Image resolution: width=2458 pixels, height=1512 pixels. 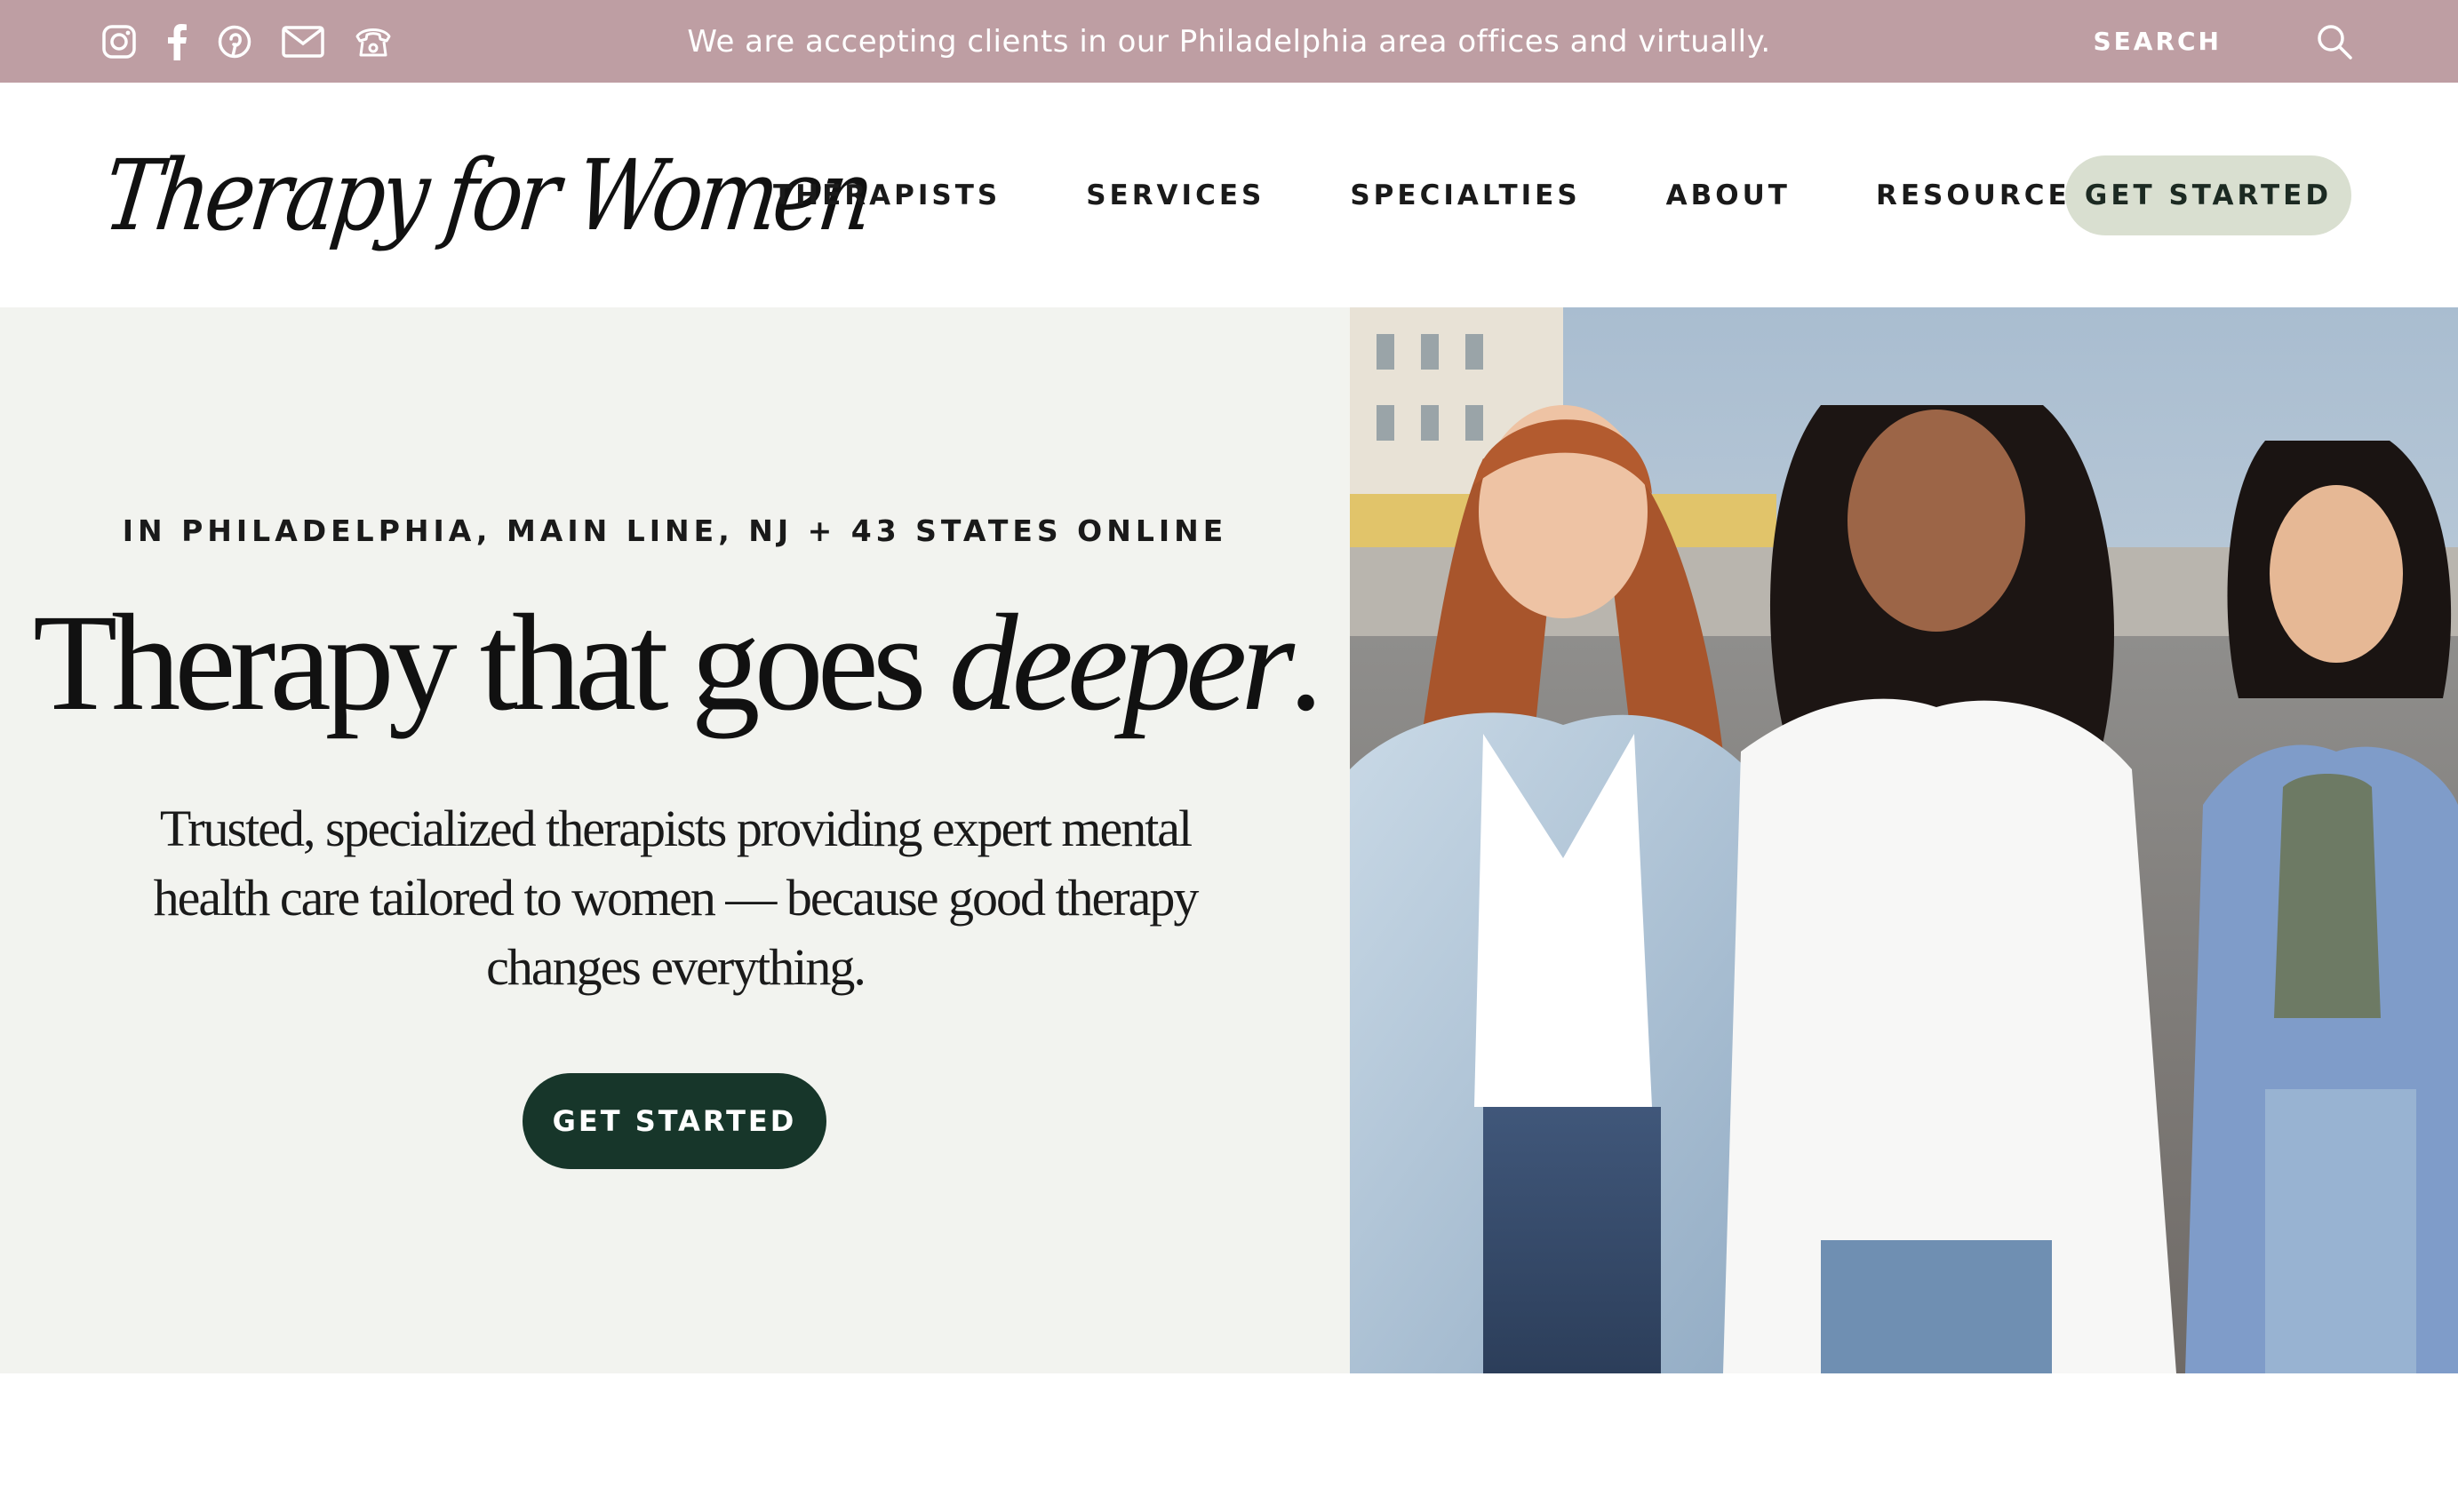 I want to click on nav-item-services: SERVICES, so click(x=1176, y=195).